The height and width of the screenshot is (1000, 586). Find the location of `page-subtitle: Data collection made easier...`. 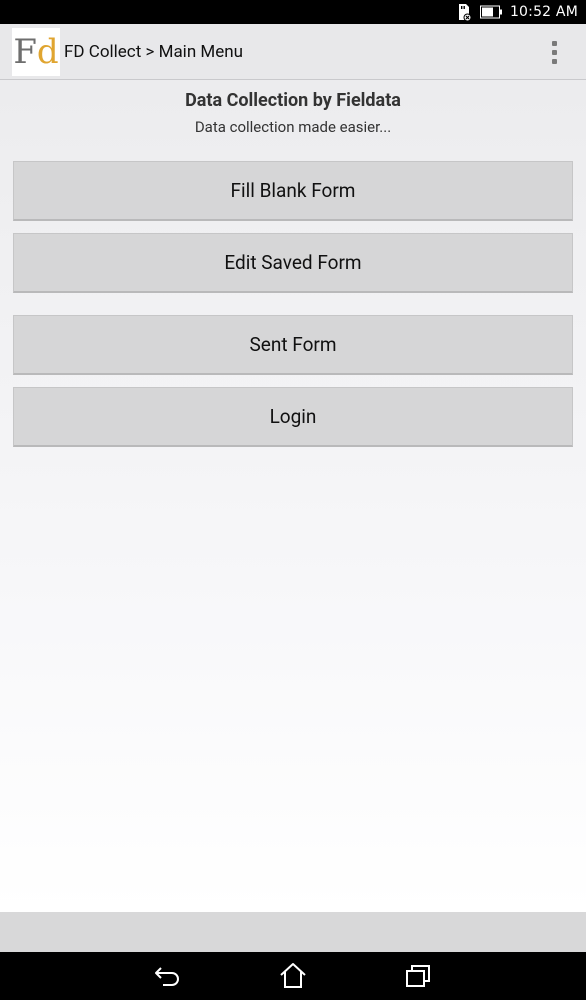

page-subtitle: Data collection made easier... is located at coordinates (293, 127).